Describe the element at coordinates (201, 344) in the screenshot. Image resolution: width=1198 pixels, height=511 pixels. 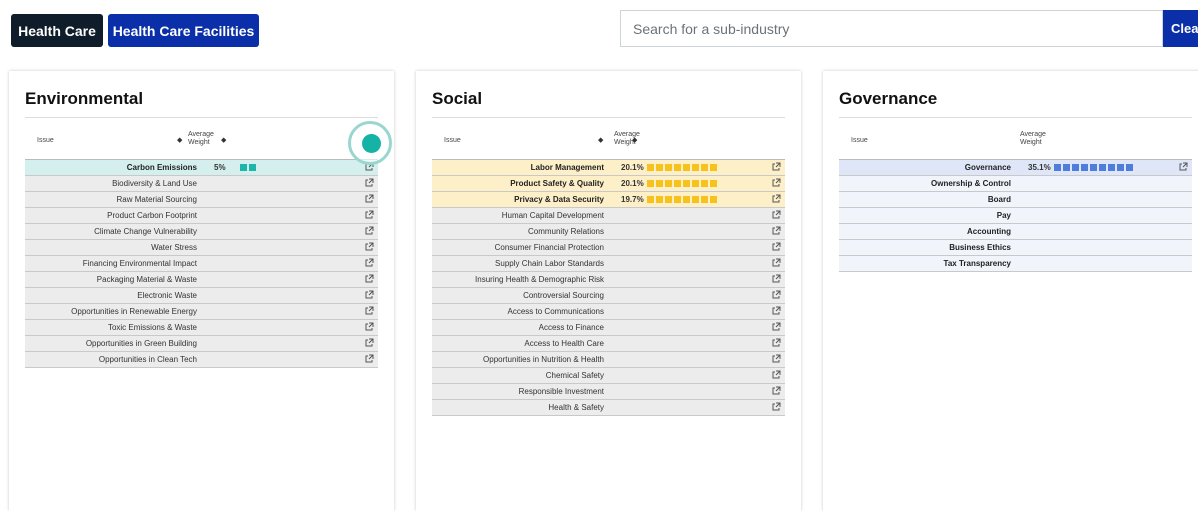
I see `table-row: Opportunities in Green Building` at that location.